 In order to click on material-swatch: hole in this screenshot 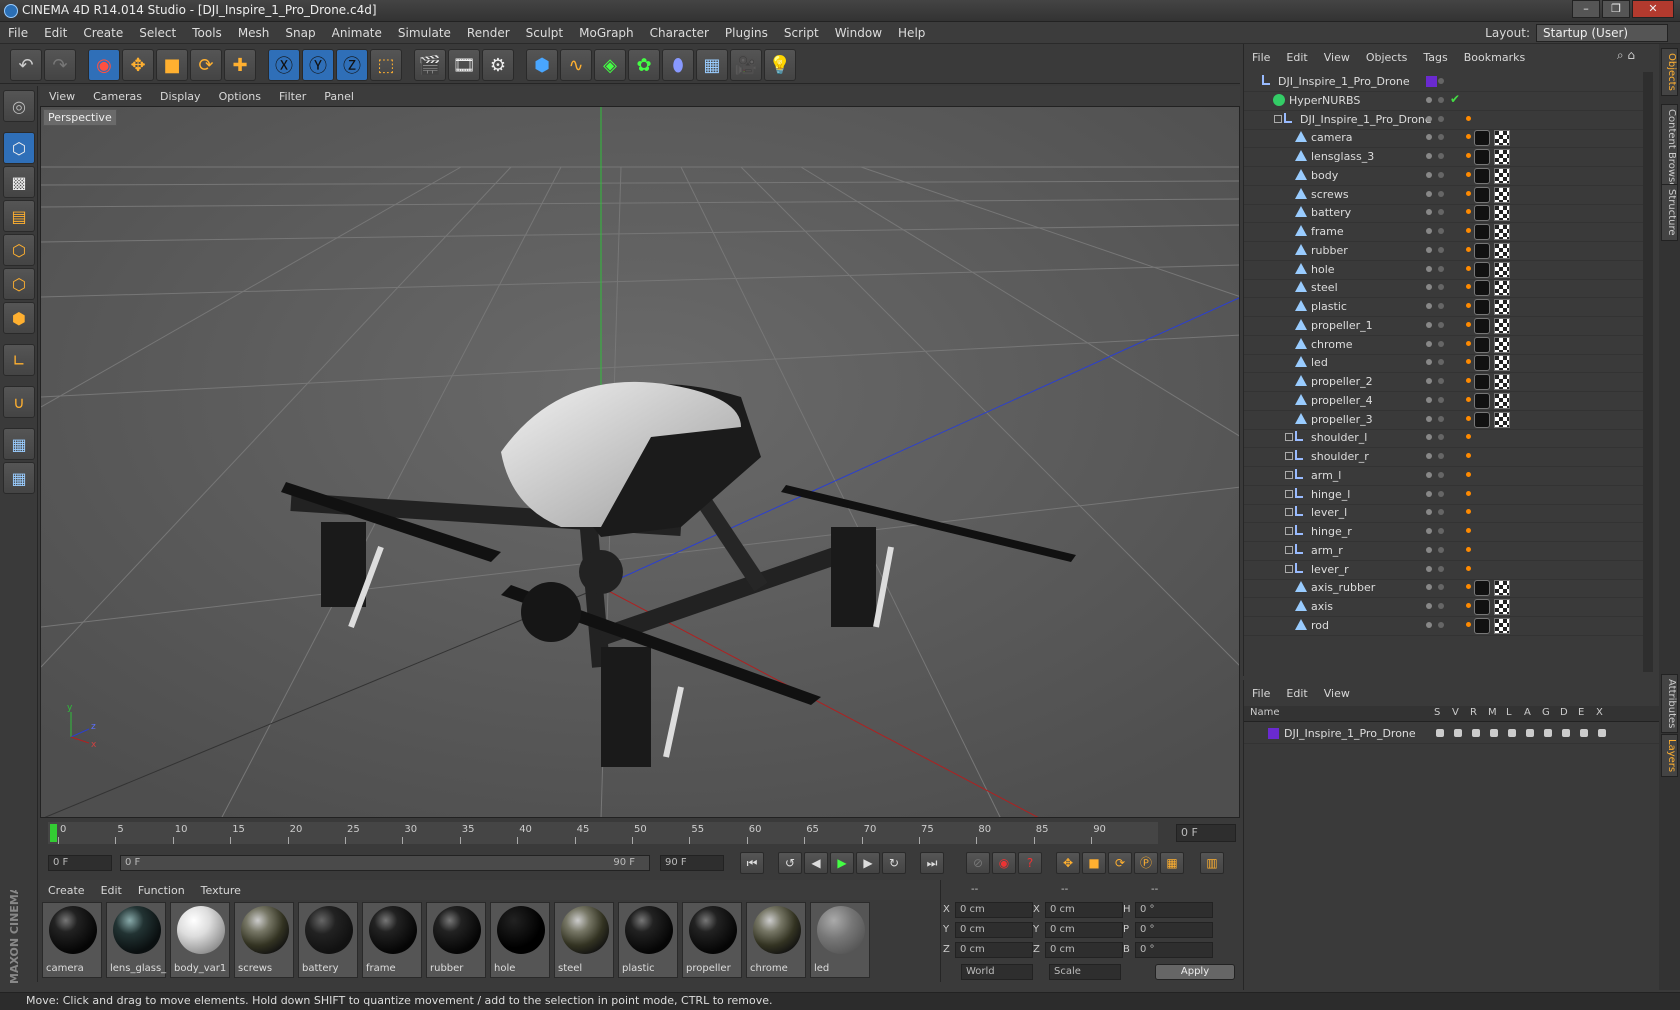, I will do `click(520, 940)`.